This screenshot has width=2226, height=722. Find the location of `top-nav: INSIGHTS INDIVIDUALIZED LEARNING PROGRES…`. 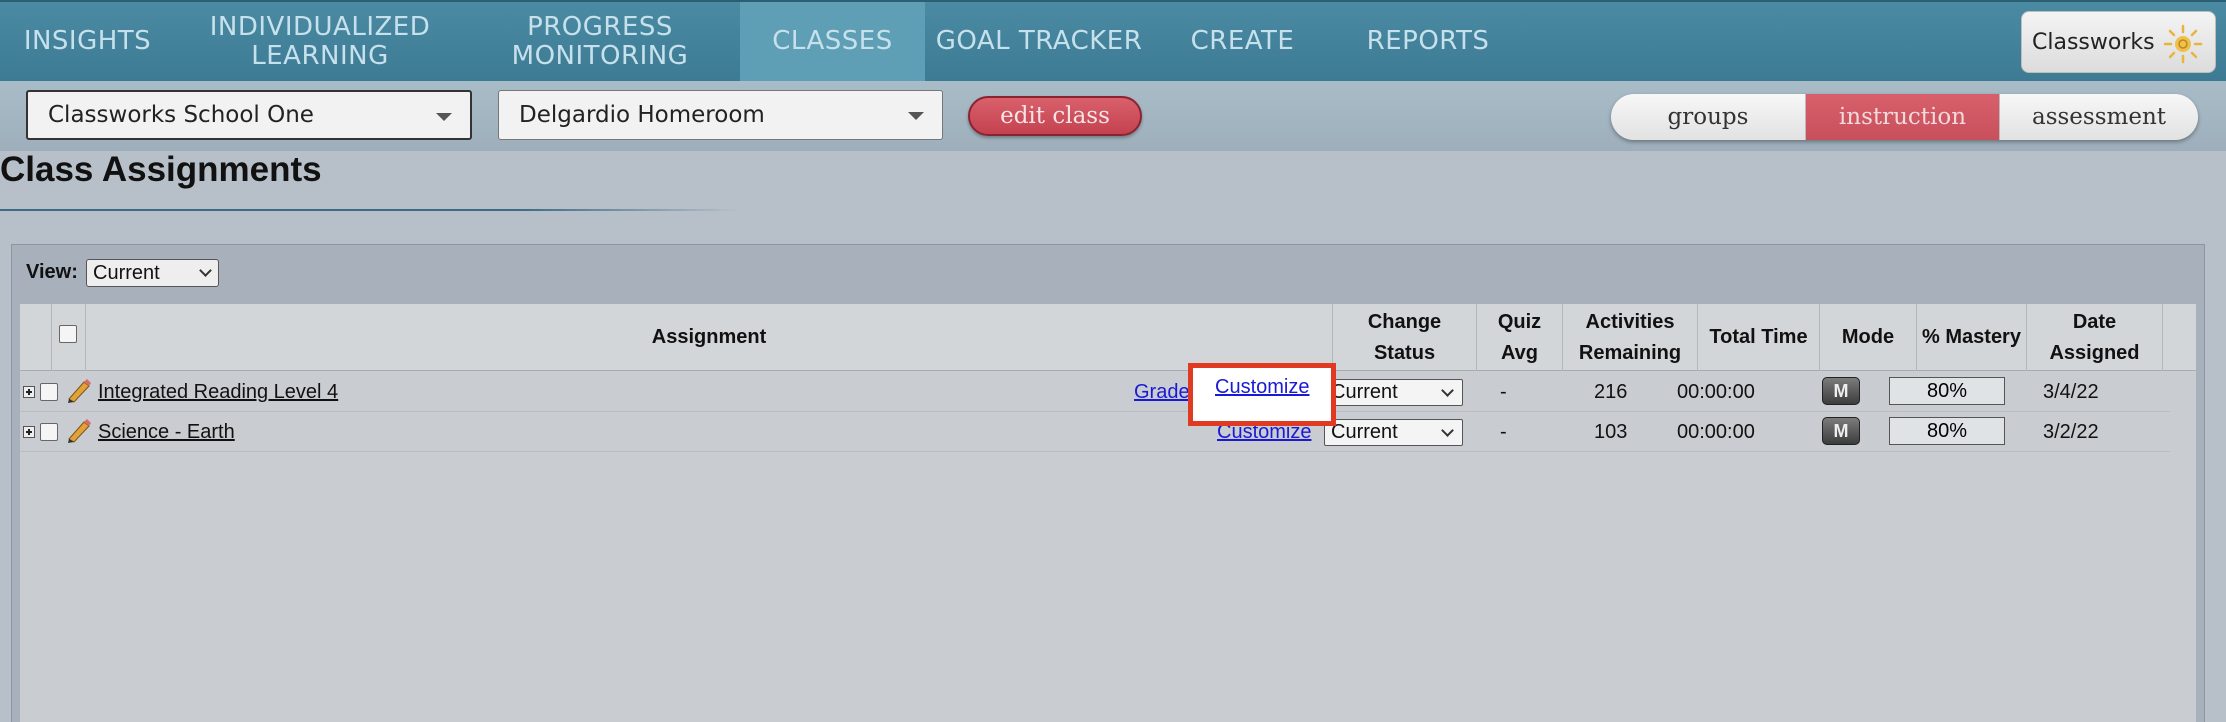

top-nav: INSIGHTS INDIVIDUALIZED LEARNING PROGRES… is located at coordinates (1113, 40).